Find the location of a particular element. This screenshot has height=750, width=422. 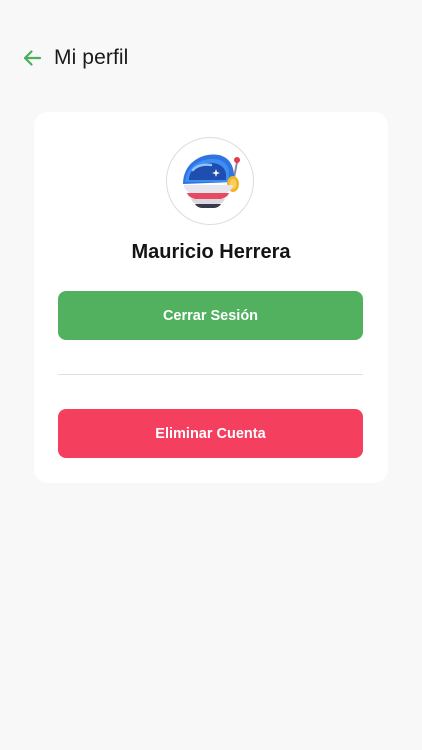

divider is located at coordinates (210, 374).